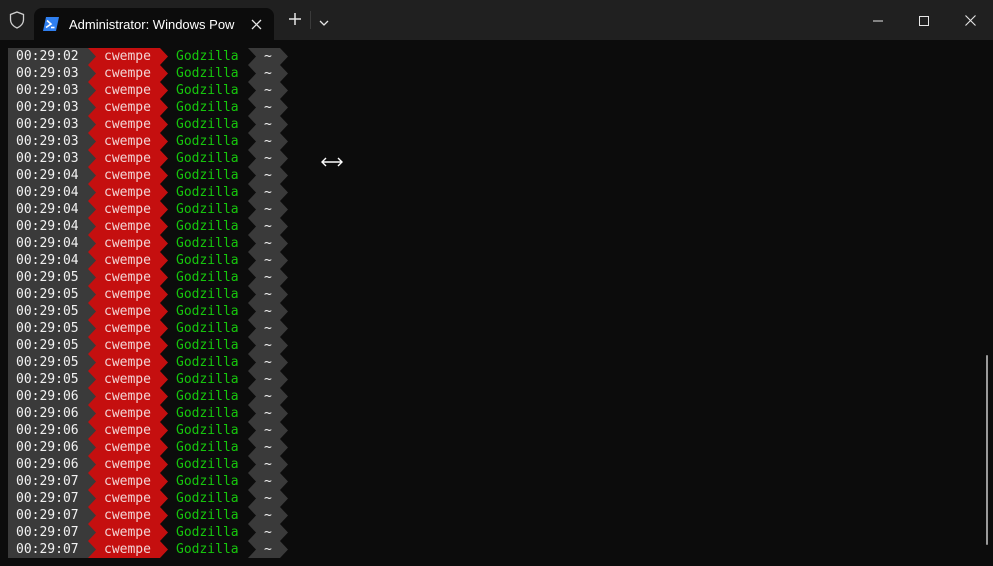 The width and height of the screenshot is (993, 566). Describe the element at coordinates (51, 24) in the screenshot. I see `powershell-icon` at that location.